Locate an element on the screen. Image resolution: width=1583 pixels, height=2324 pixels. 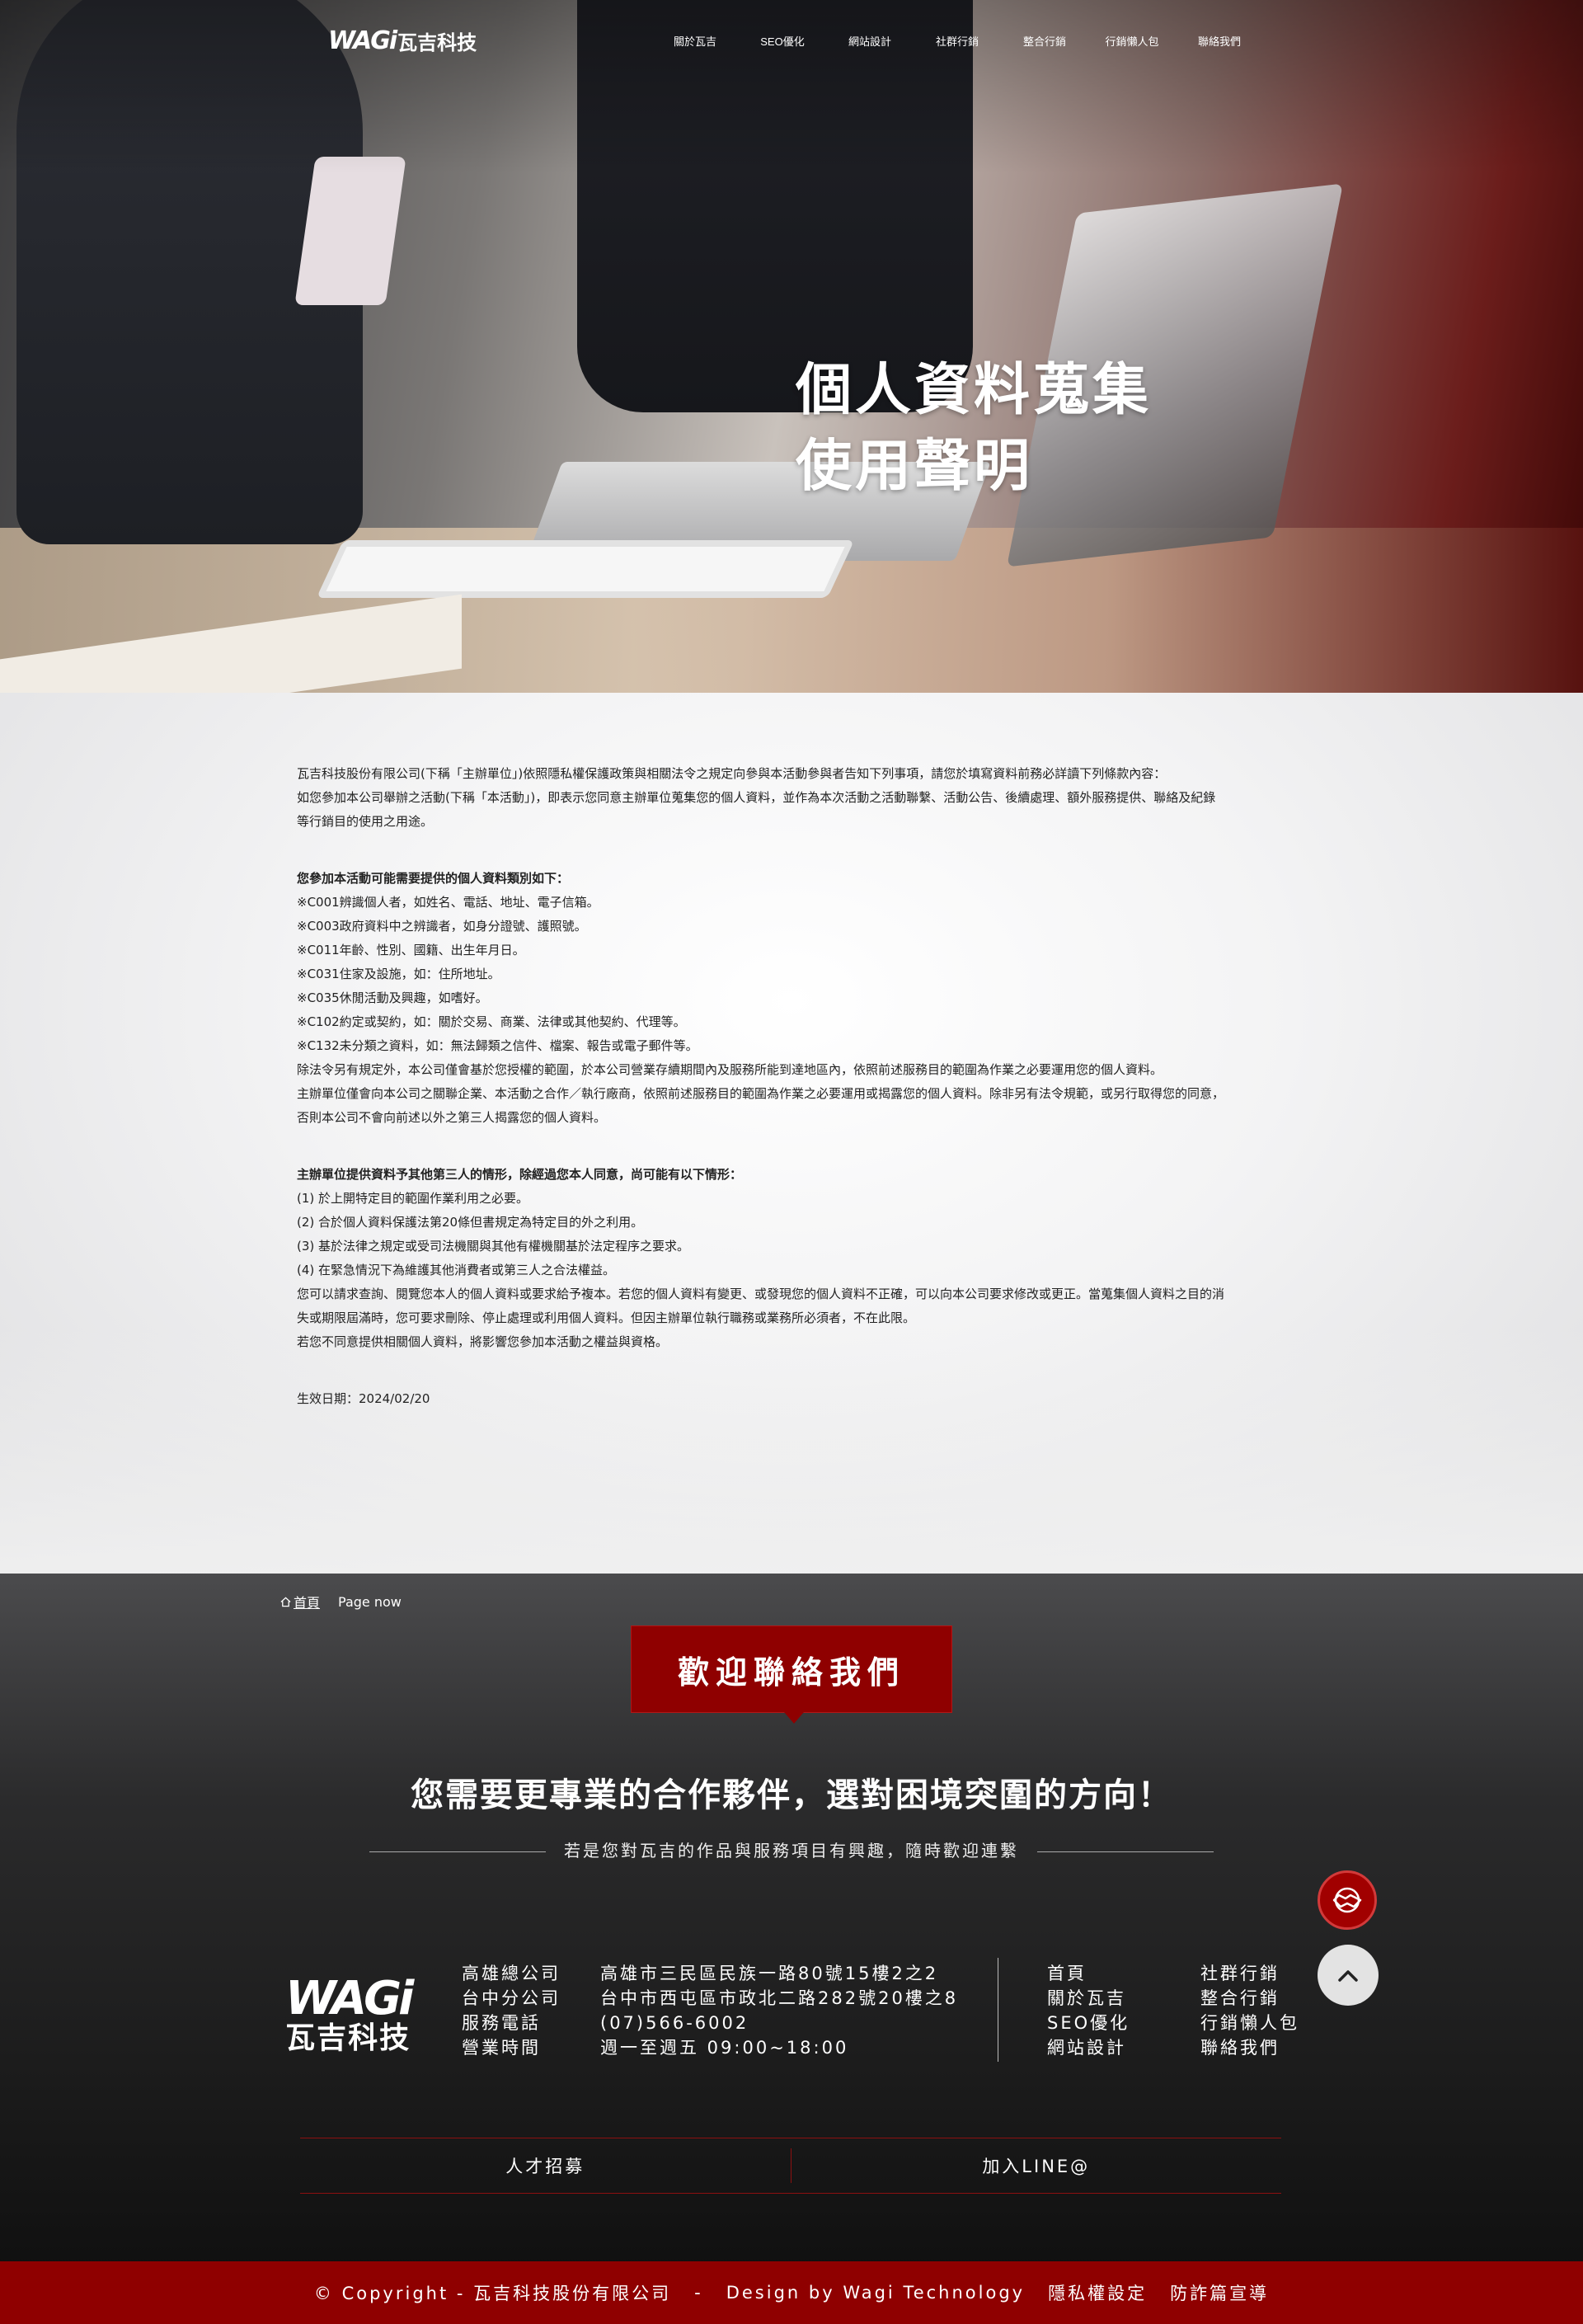
footer-links: 首頁 社群行銷 關於瓦吉 整合行銷 SEO優化 行銷懶人包 網站設計 聯絡我們 is located at coordinates (1186, 2011).